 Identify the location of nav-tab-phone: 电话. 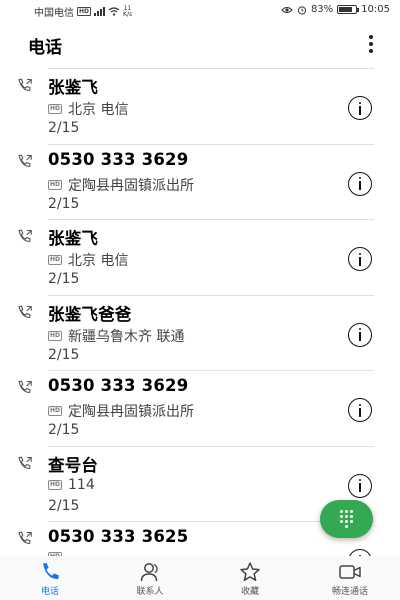
(50, 578).